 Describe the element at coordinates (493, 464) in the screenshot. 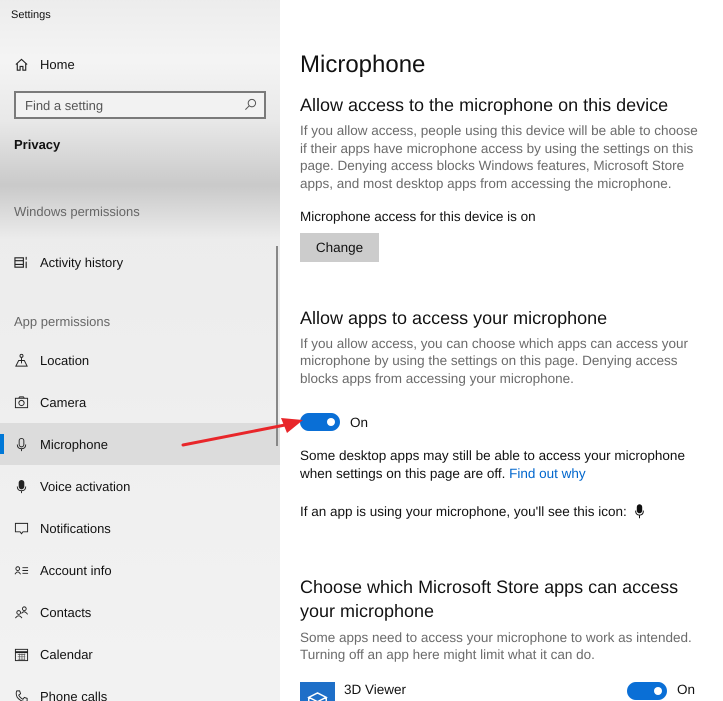

I see `note-text: Some desktop apps may still be able to access your microphone when settings on this page are off. Find out why` at that location.